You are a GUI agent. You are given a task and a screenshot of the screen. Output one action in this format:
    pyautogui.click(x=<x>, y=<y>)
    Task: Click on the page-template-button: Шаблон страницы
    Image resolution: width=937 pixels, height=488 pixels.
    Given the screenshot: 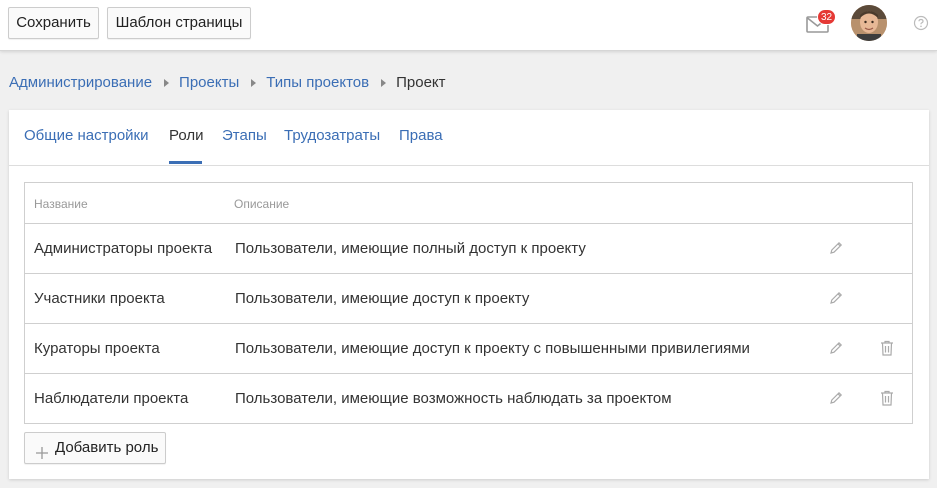 What is the action you would take?
    pyautogui.click(x=179, y=23)
    